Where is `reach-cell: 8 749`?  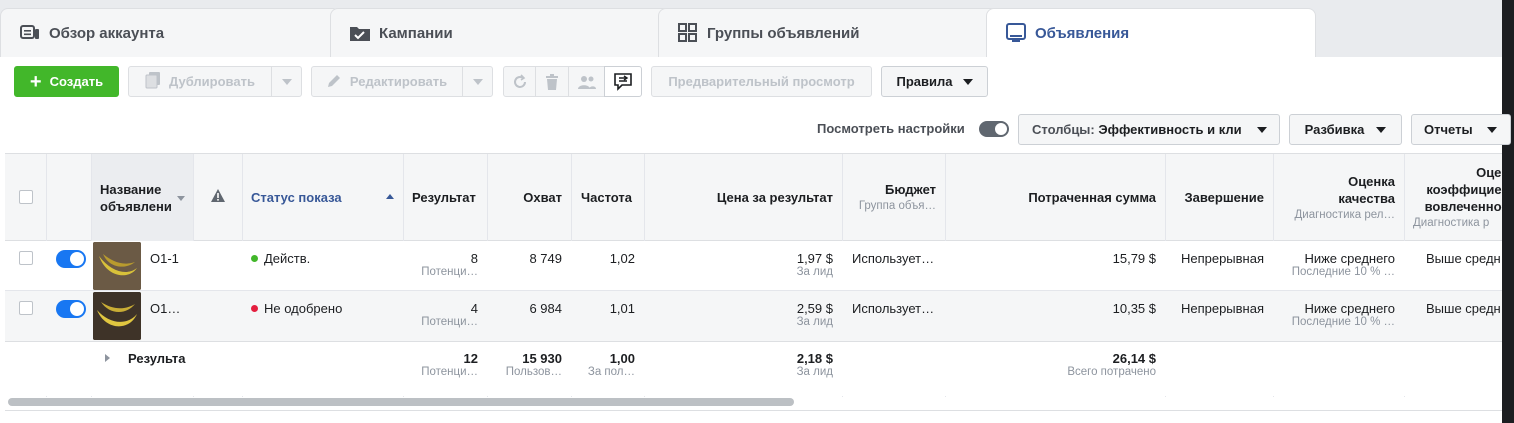
reach-cell: 8 749 is located at coordinates (545, 258).